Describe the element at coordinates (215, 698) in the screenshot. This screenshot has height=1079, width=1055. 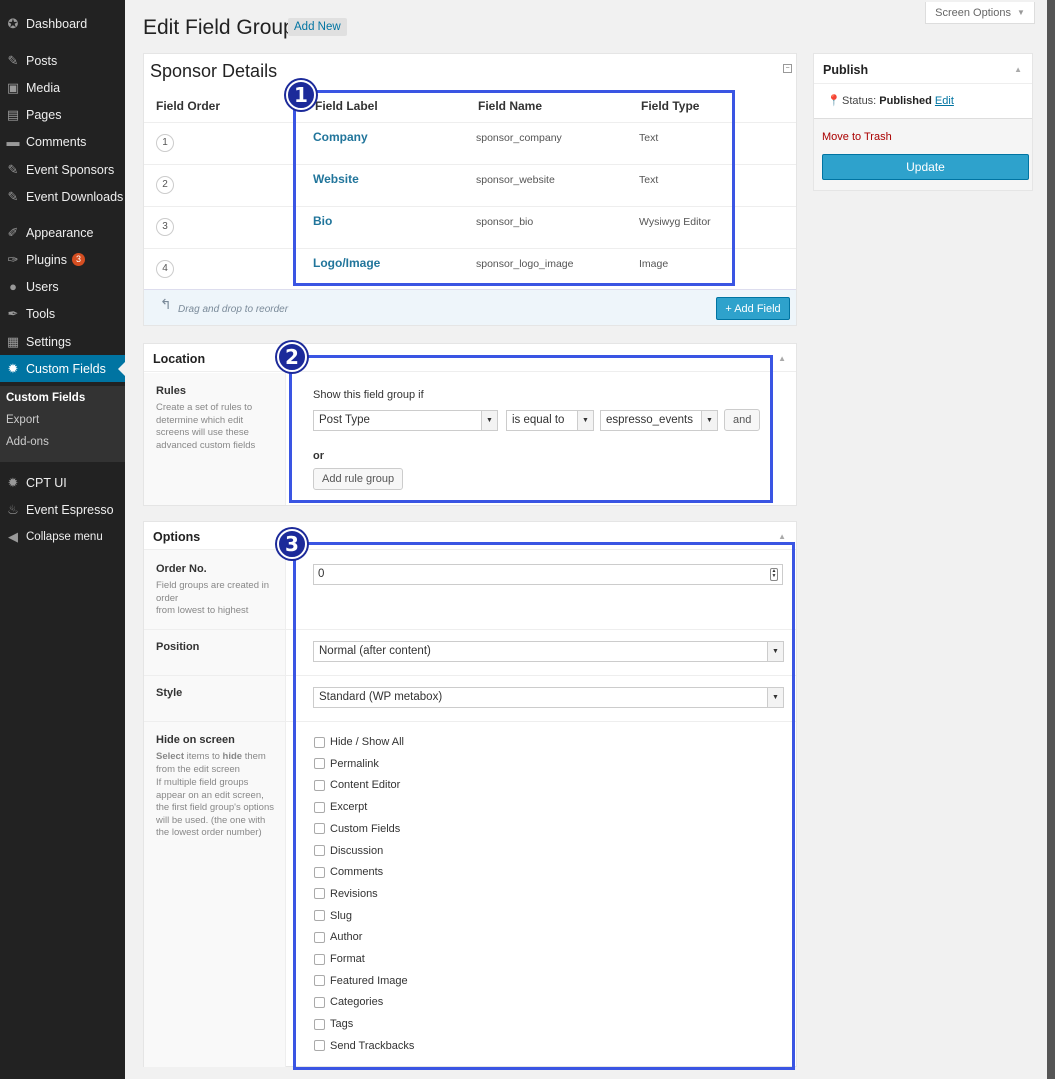
I see `style-side: Style` at that location.